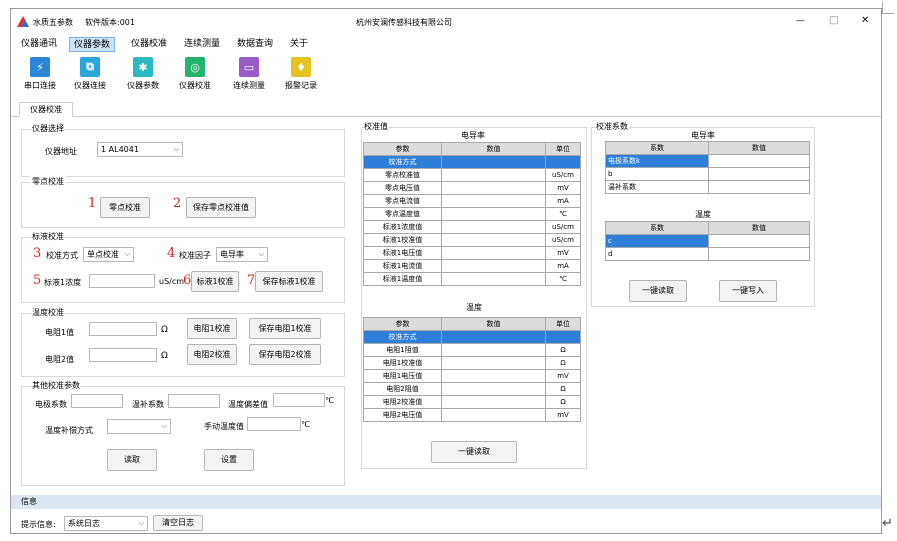 The image size is (897, 541). What do you see at coordinates (195, 255) in the screenshot?
I see `cal-factor-label: 校准因子` at bounding box center [195, 255].